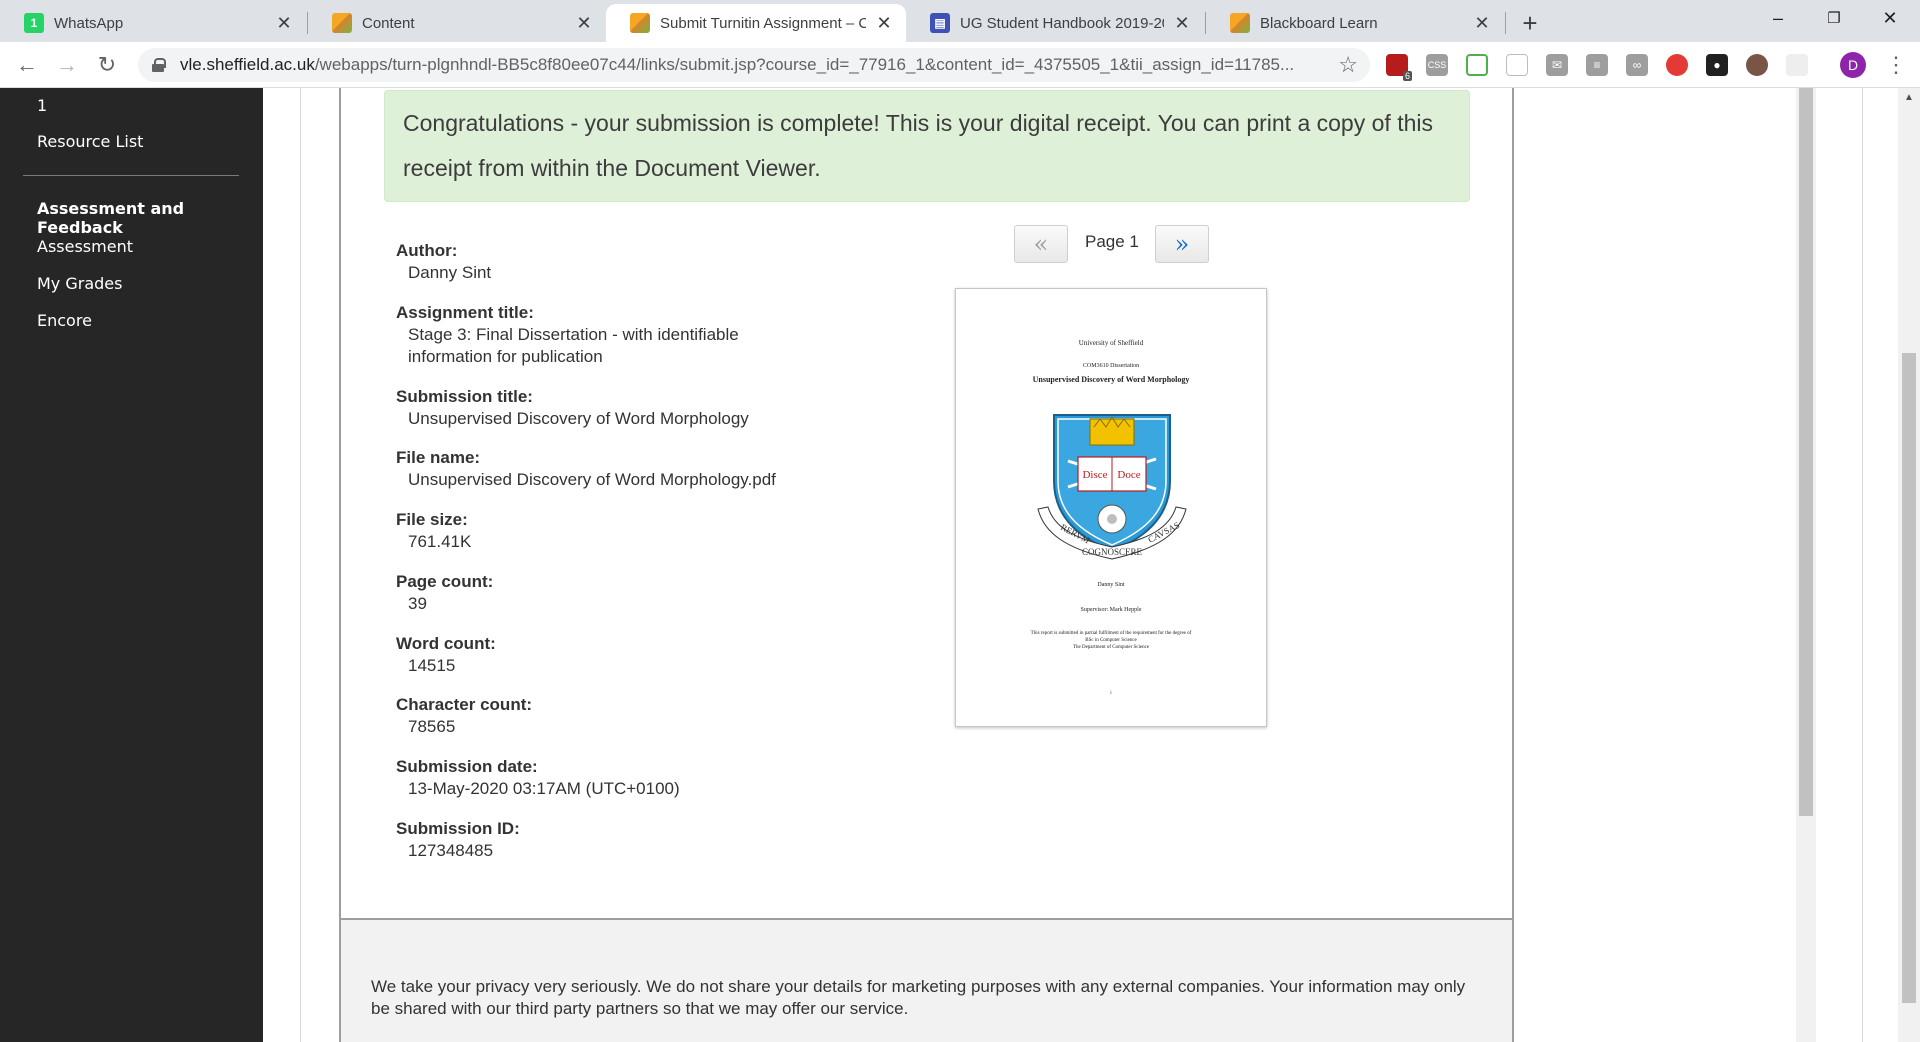 The width and height of the screenshot is (1920, 1042). What do you see at coordinates (1112, 552) in the screenshot?
I see `crest-scroll-center: COGNOSCERE` at bounding box center [1112, 552].